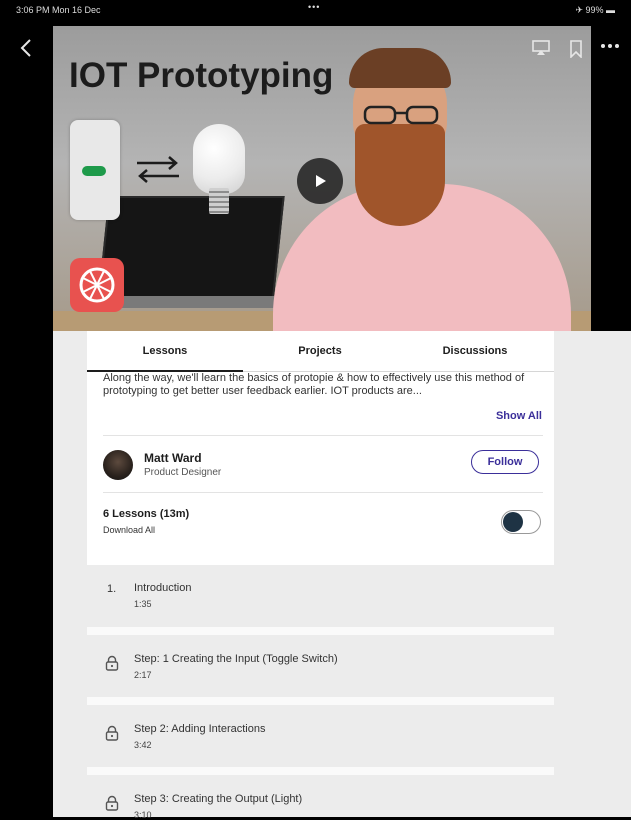 Image resolution: width=631 pixels, height=820 pixels. What do you see at coordinates (320, 597) in the screenshot?
I see `lesson-row: 1. Introduction 1:35` at bounding box center [320, 597].